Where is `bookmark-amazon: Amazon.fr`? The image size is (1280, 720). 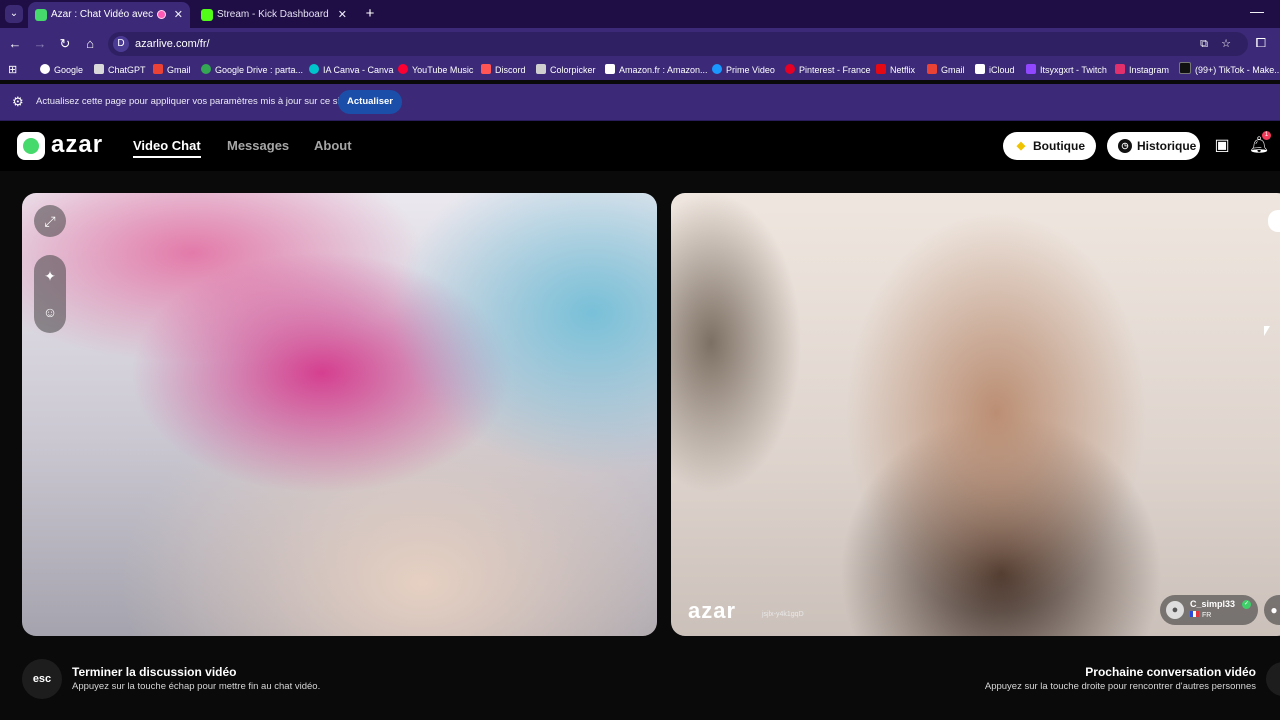
bookmark-amazon: Amazon.fr is located at coordinates (656, 70).